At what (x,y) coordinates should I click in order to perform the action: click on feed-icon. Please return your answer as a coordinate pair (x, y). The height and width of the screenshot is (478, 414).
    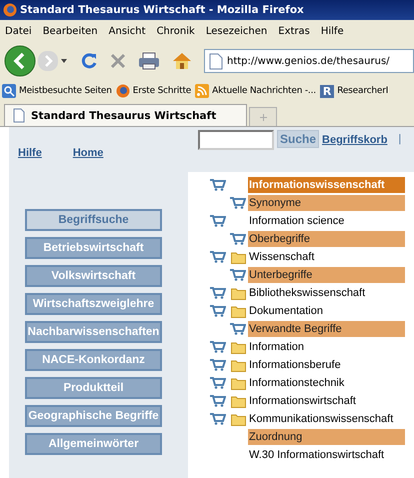
    Looking at the image, I should click on (202, 91).